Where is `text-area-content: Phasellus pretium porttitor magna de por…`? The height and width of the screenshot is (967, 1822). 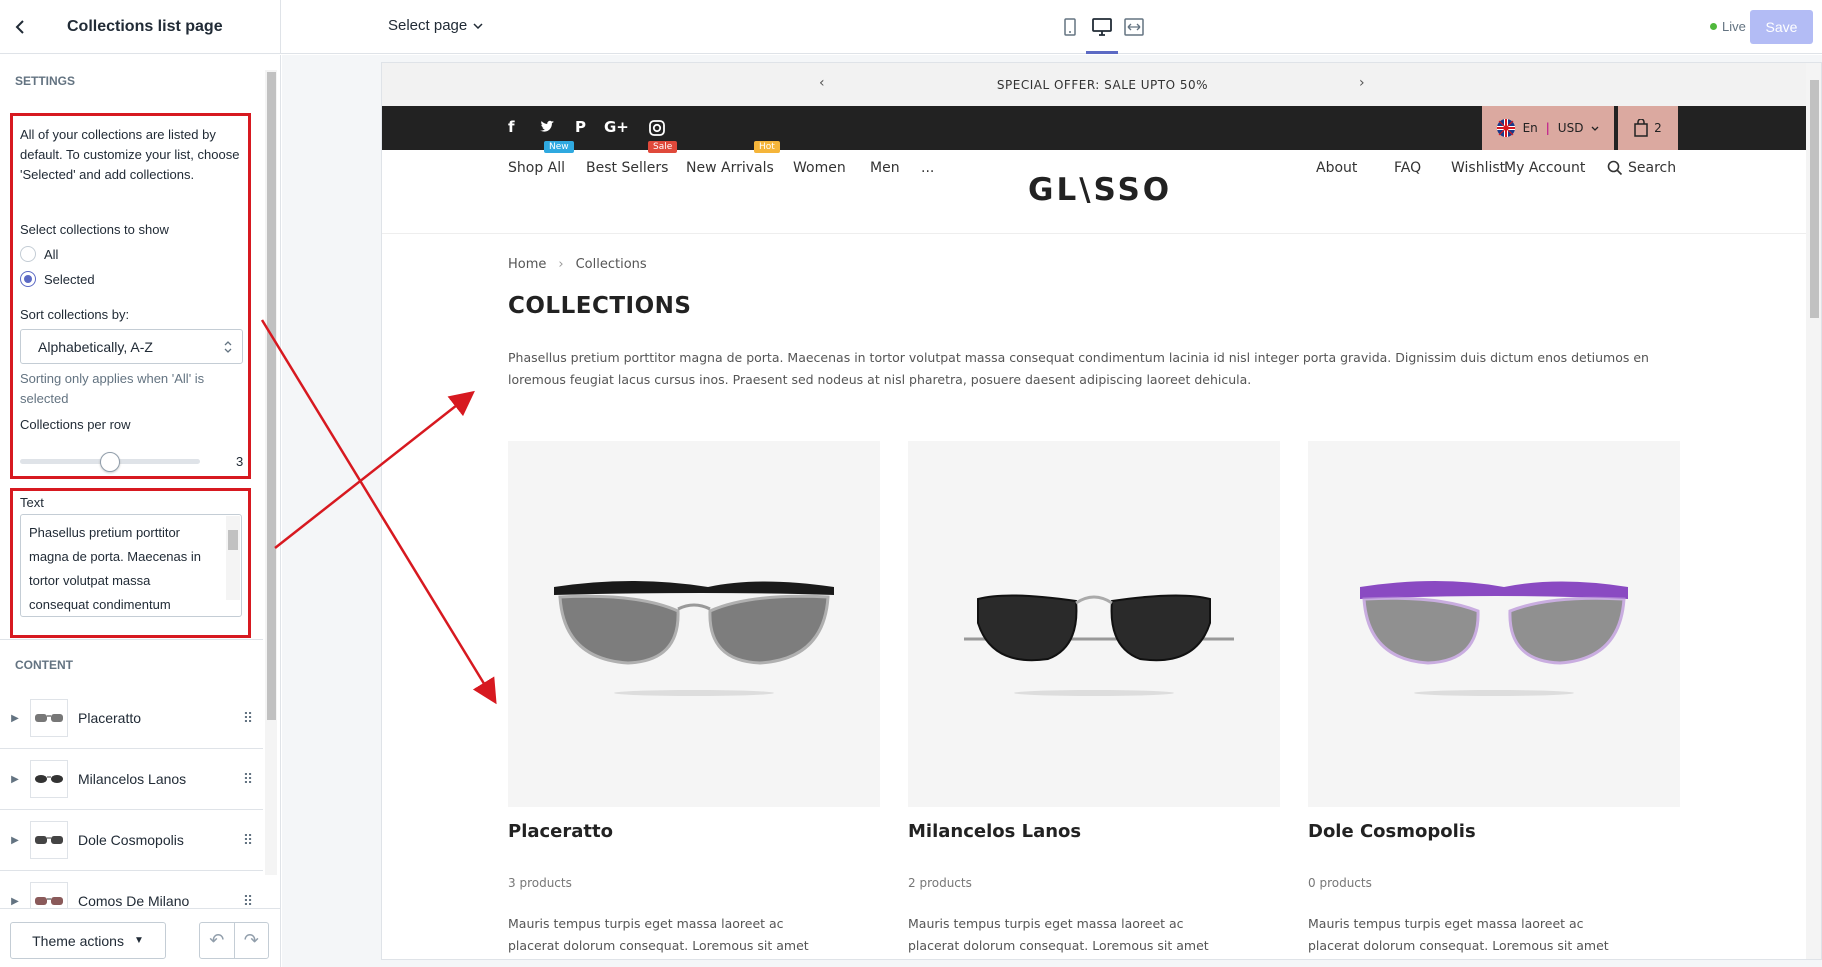 text-area-content: Phasellus pretium porttitor magna de por… is located at coordinates (115, 568).